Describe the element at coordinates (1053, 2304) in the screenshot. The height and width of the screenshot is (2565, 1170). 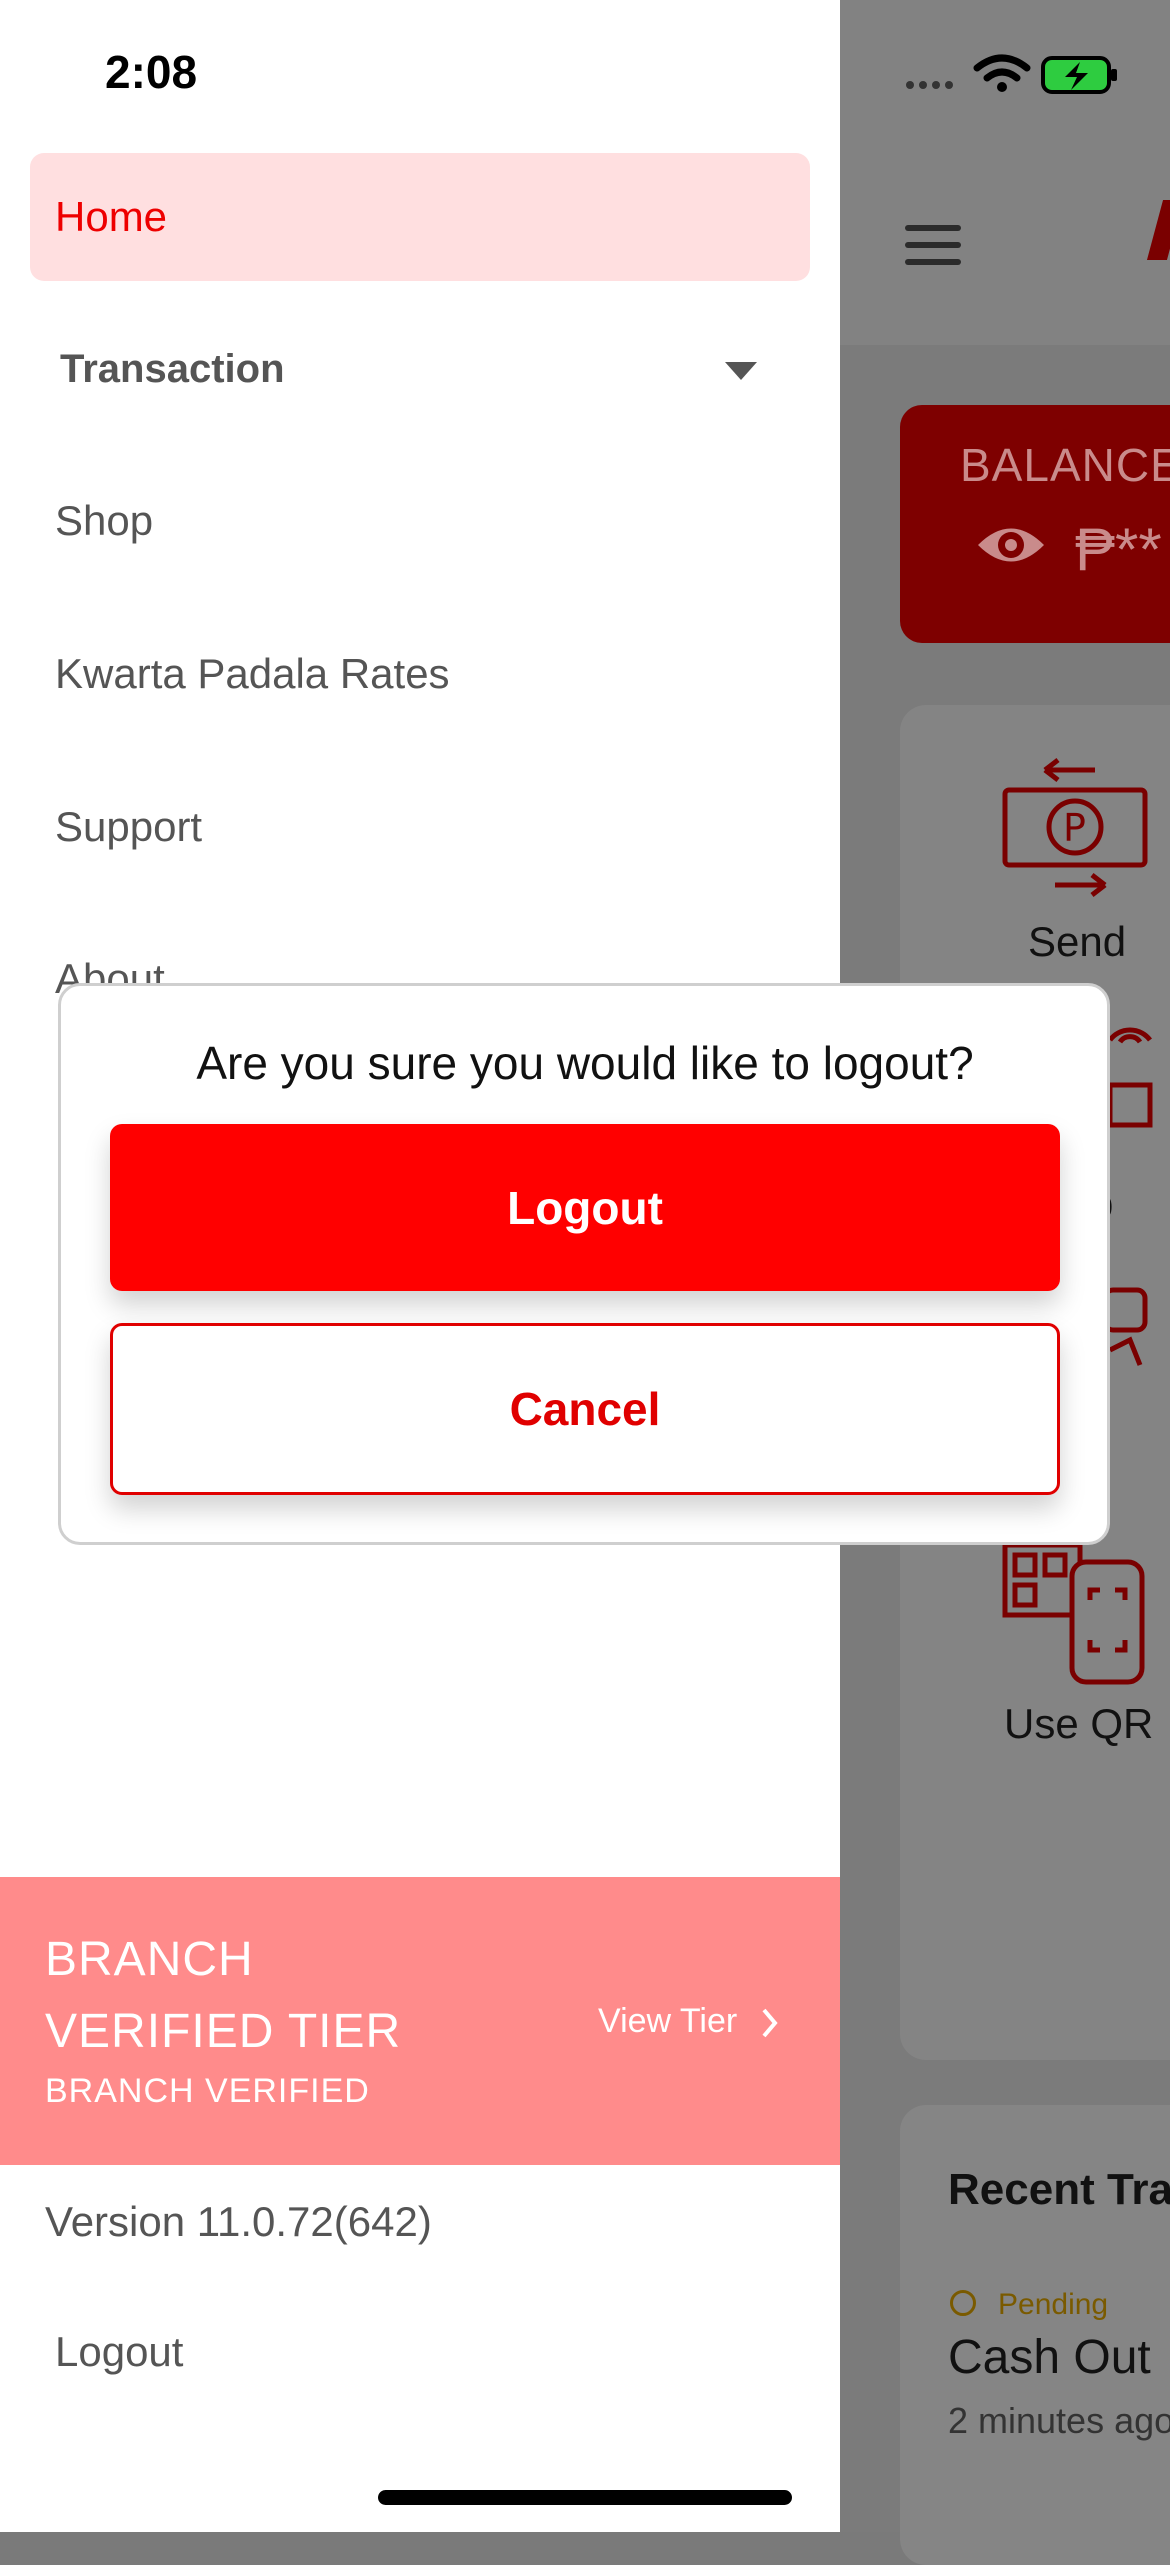
I see `transaction-status: Pending` at that location.